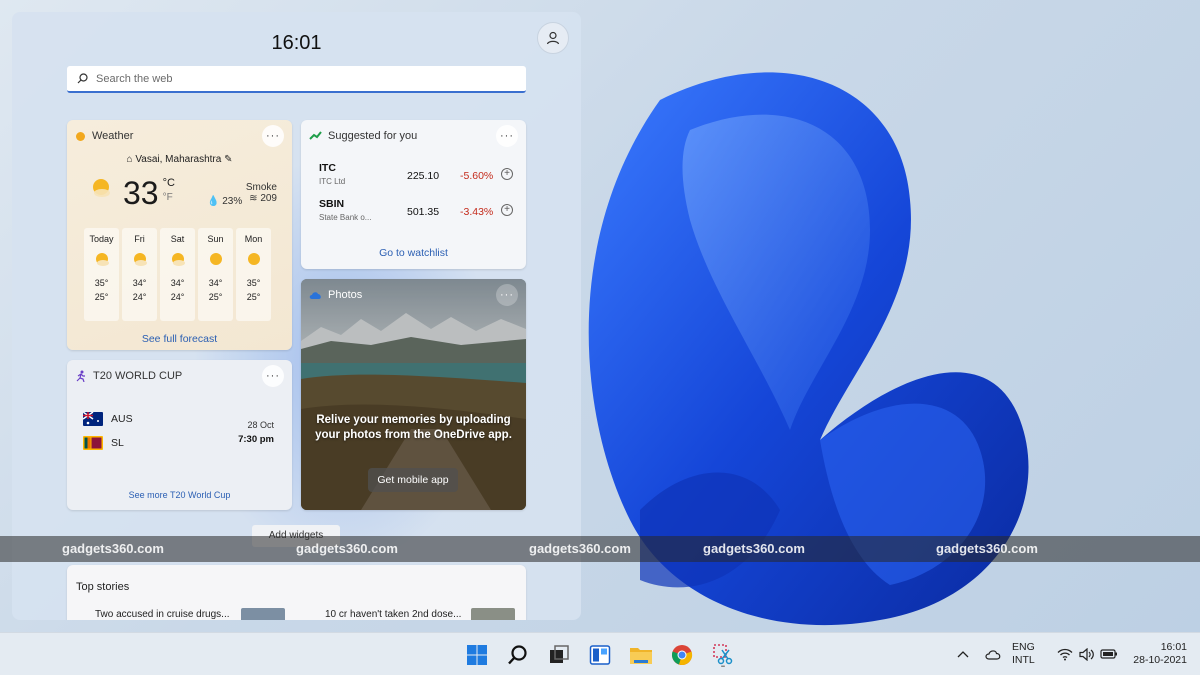  Describe the element at coordinates (168, 197) in the screenshot. I see `unit-fahrenheit: °F` at that location.